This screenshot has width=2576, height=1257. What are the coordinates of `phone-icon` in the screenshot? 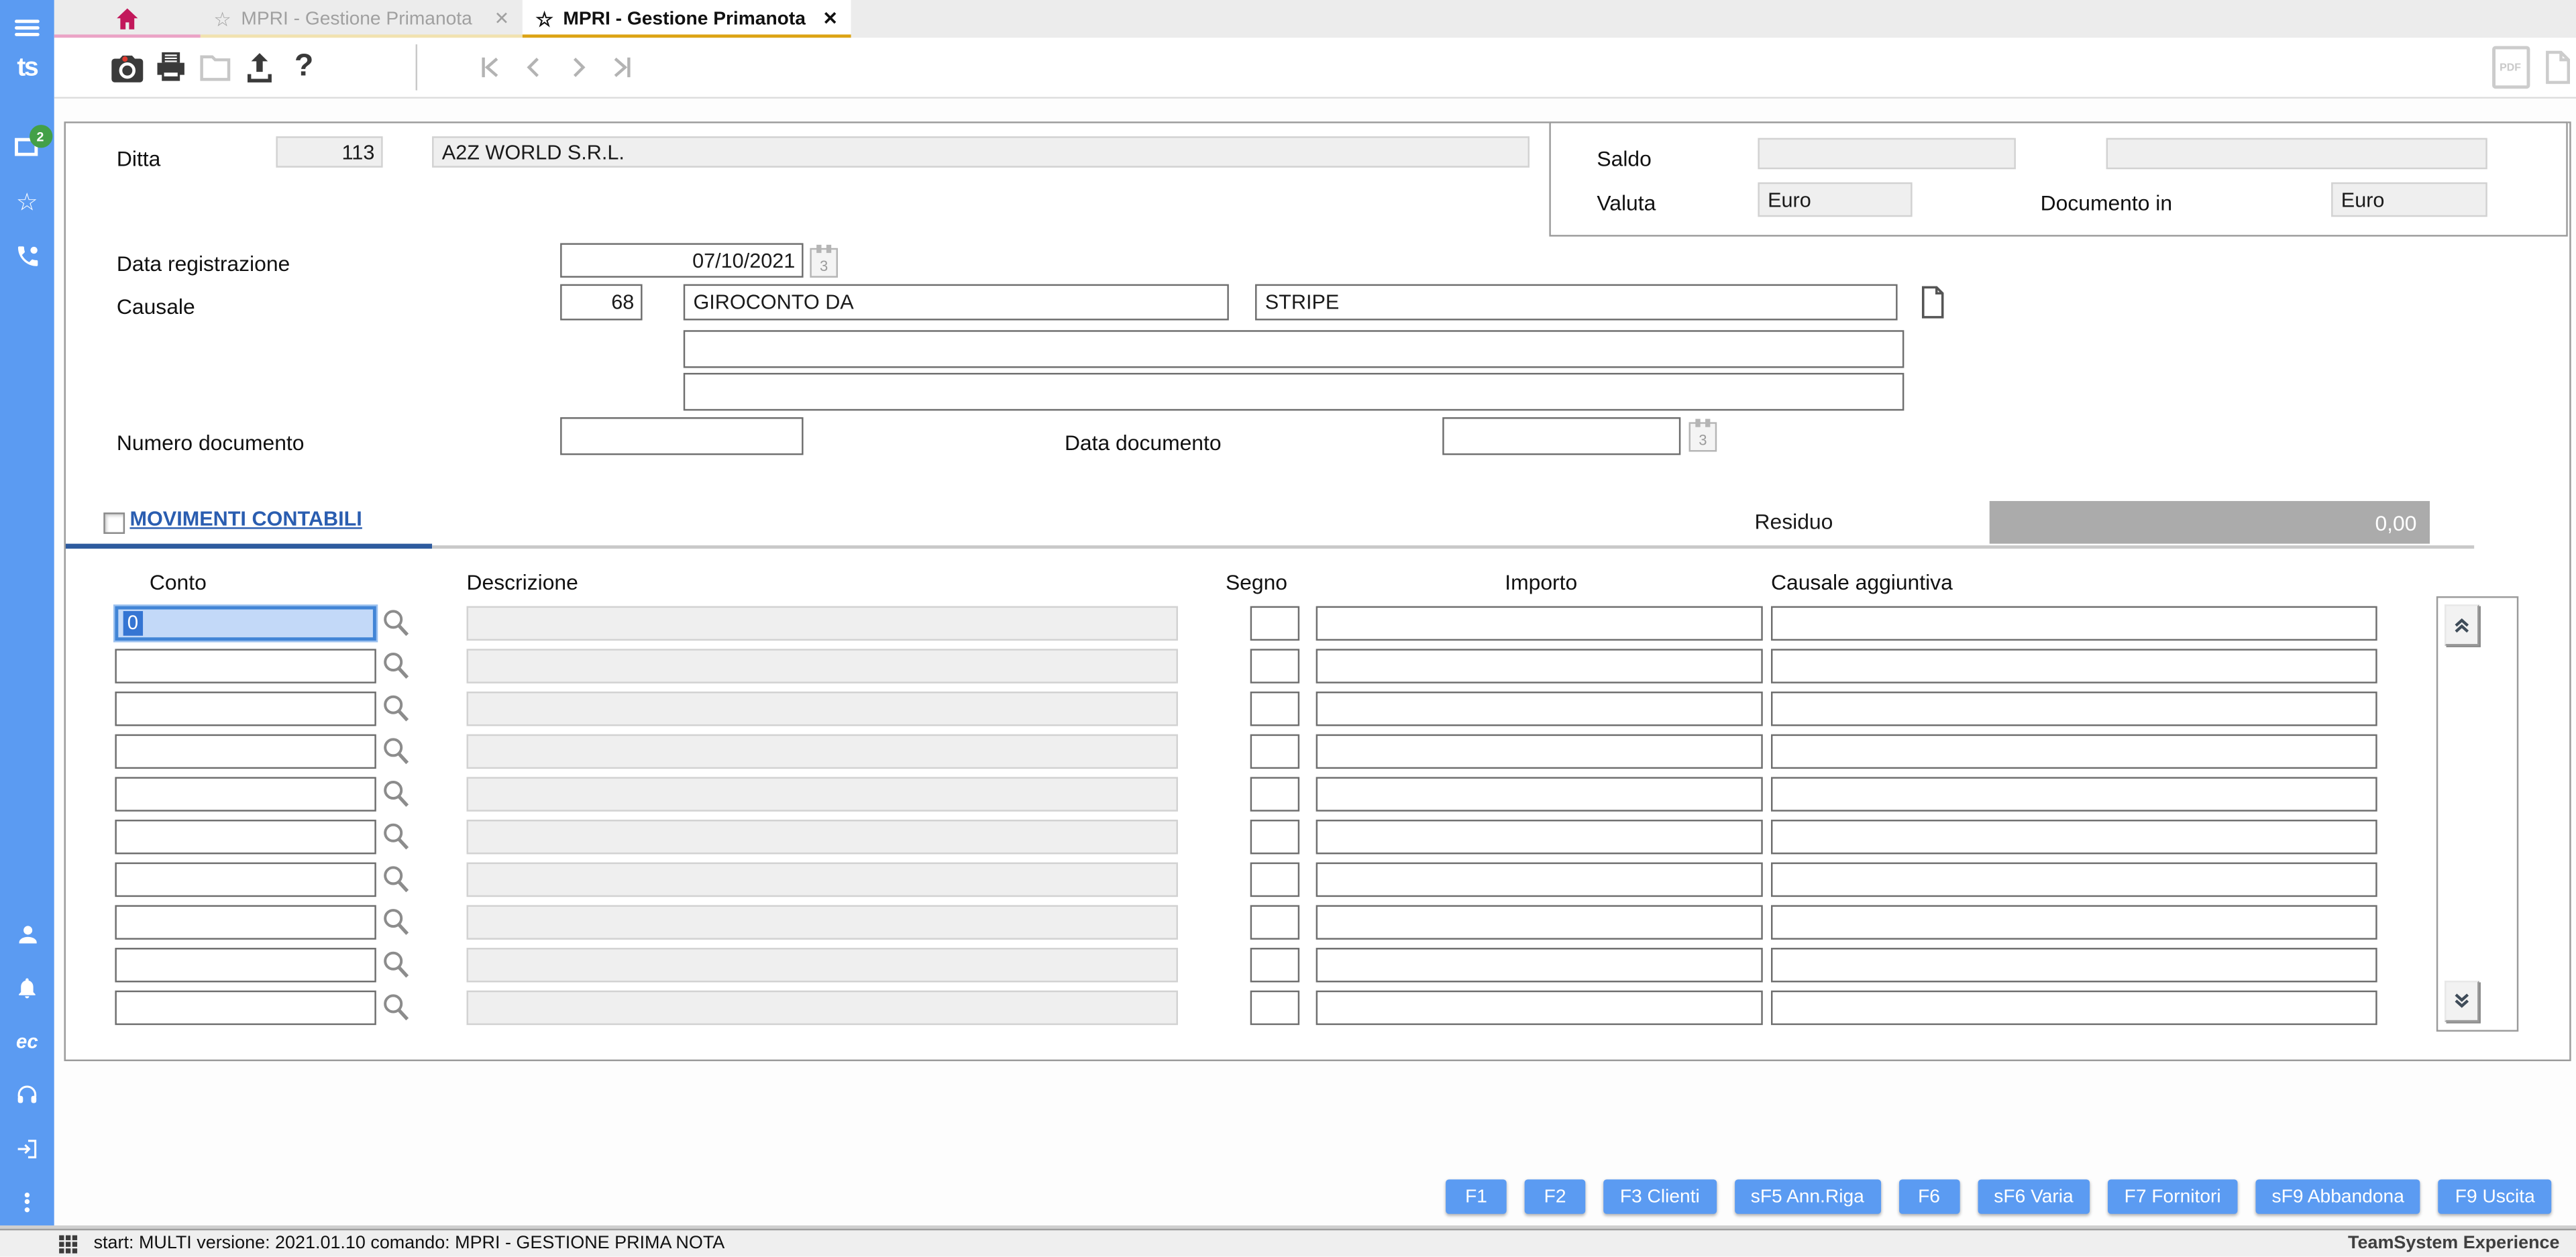 It's located at (27, 256).